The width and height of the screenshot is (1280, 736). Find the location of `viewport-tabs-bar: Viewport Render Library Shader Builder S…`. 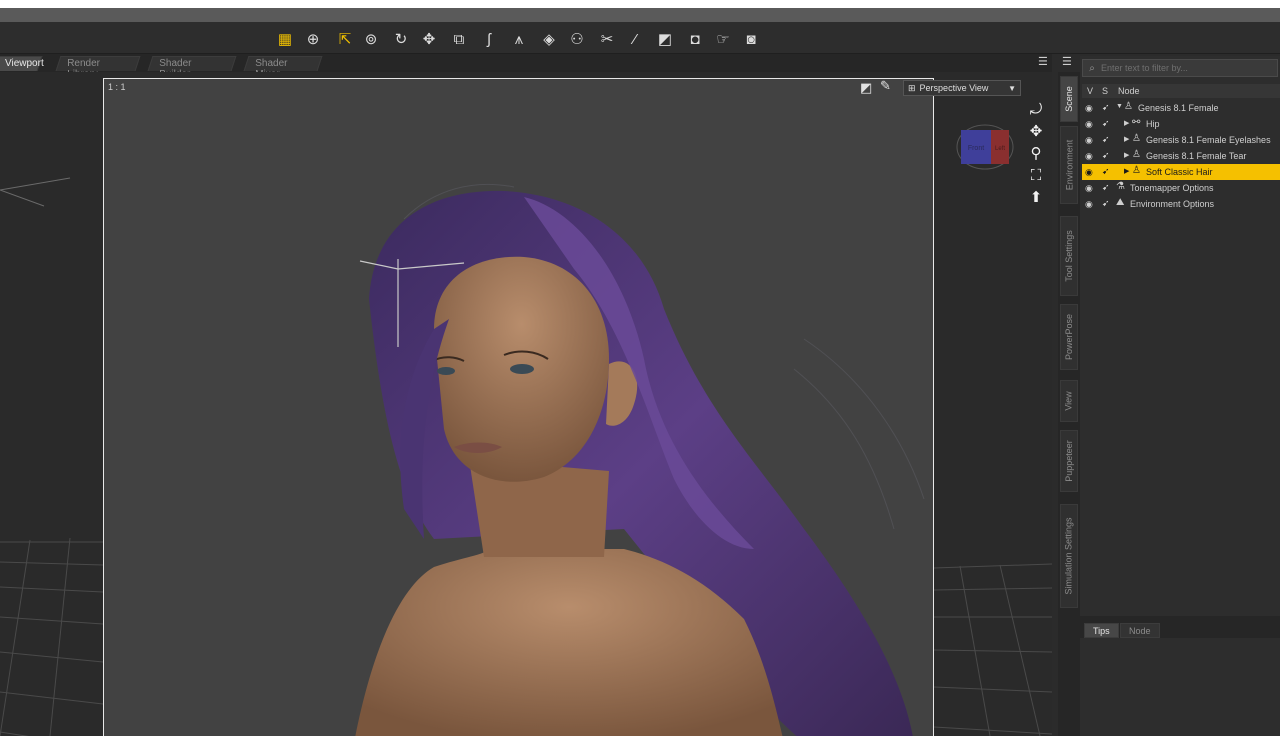

viewport-tabs-bar: Viewport Render Library Shader Builder S… is located at coordinates (526, 67).